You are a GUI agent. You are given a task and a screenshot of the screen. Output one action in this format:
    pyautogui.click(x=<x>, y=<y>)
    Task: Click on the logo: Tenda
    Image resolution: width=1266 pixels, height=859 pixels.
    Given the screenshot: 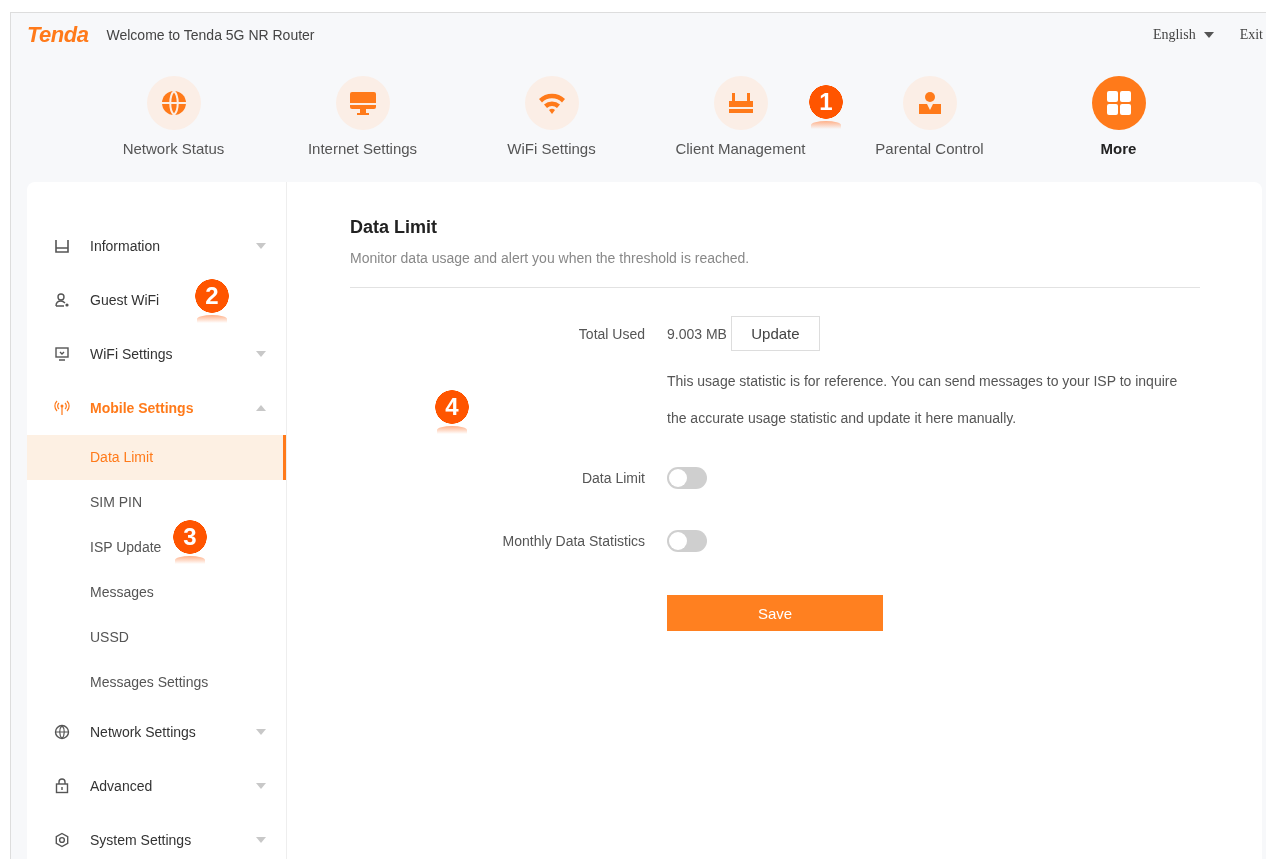 What is the action you would take?
    pyautogui.click(x=58, y=35)
    